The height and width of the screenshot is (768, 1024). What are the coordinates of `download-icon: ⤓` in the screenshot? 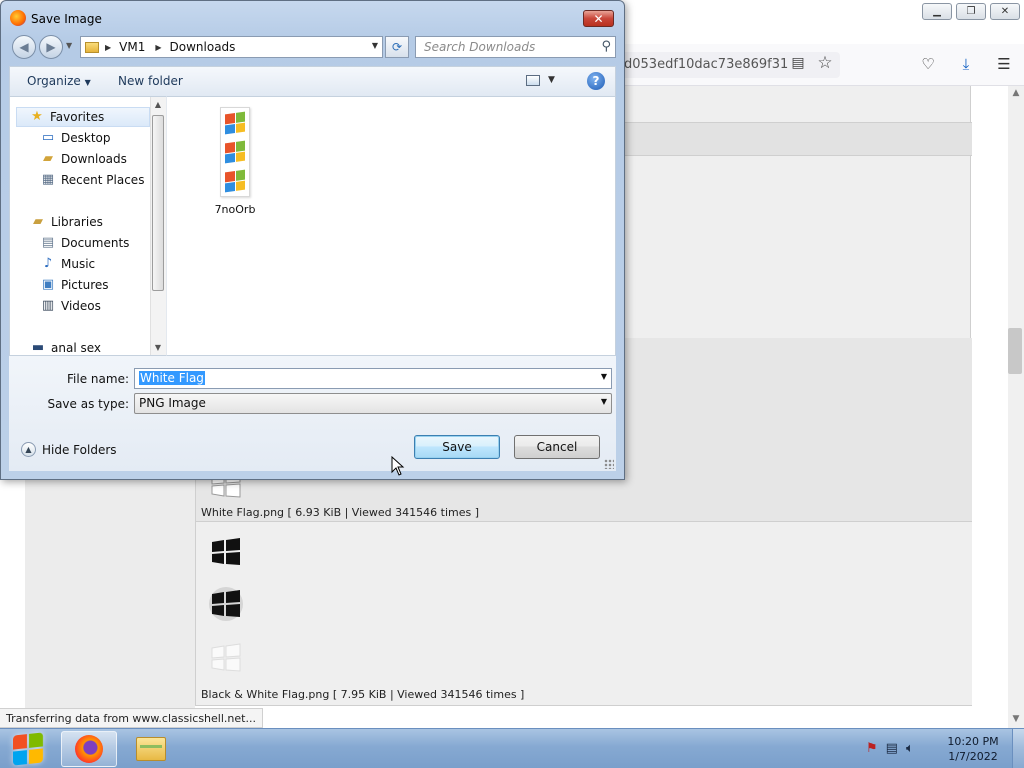 It's located at (966, 64).